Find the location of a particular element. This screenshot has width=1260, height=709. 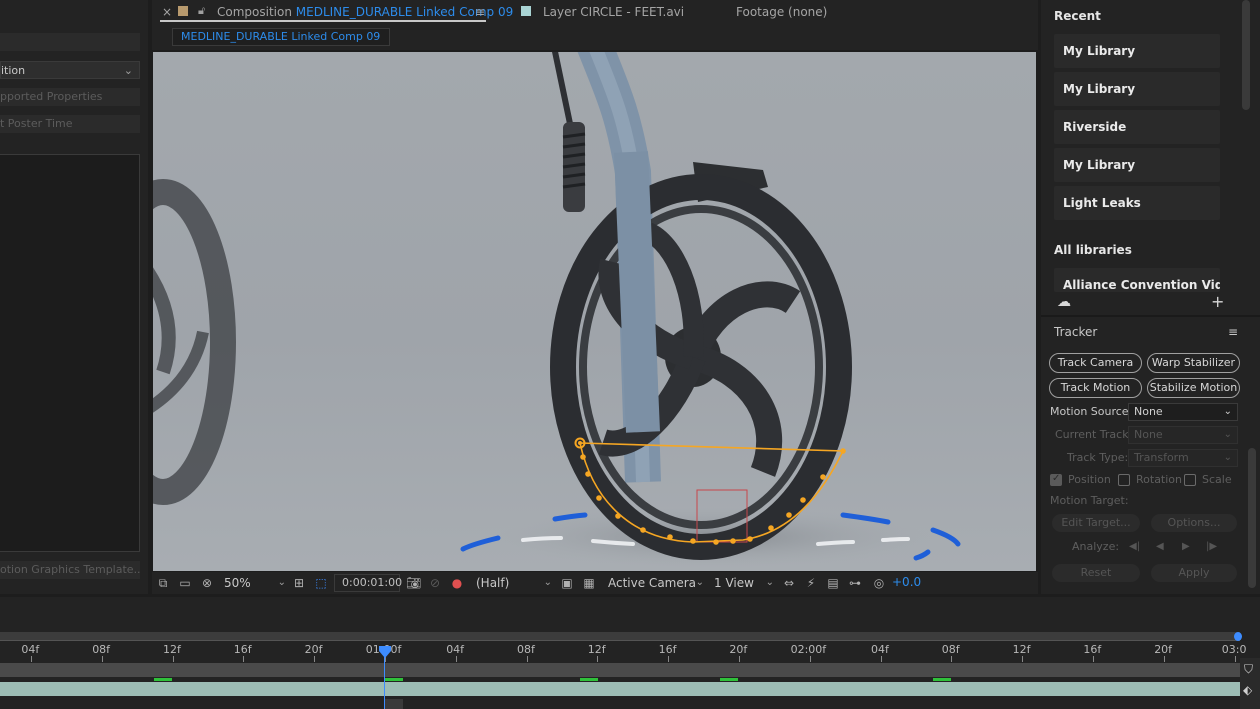

mask-visibility-icon: ⊗ is located at coordinates (207, 583).